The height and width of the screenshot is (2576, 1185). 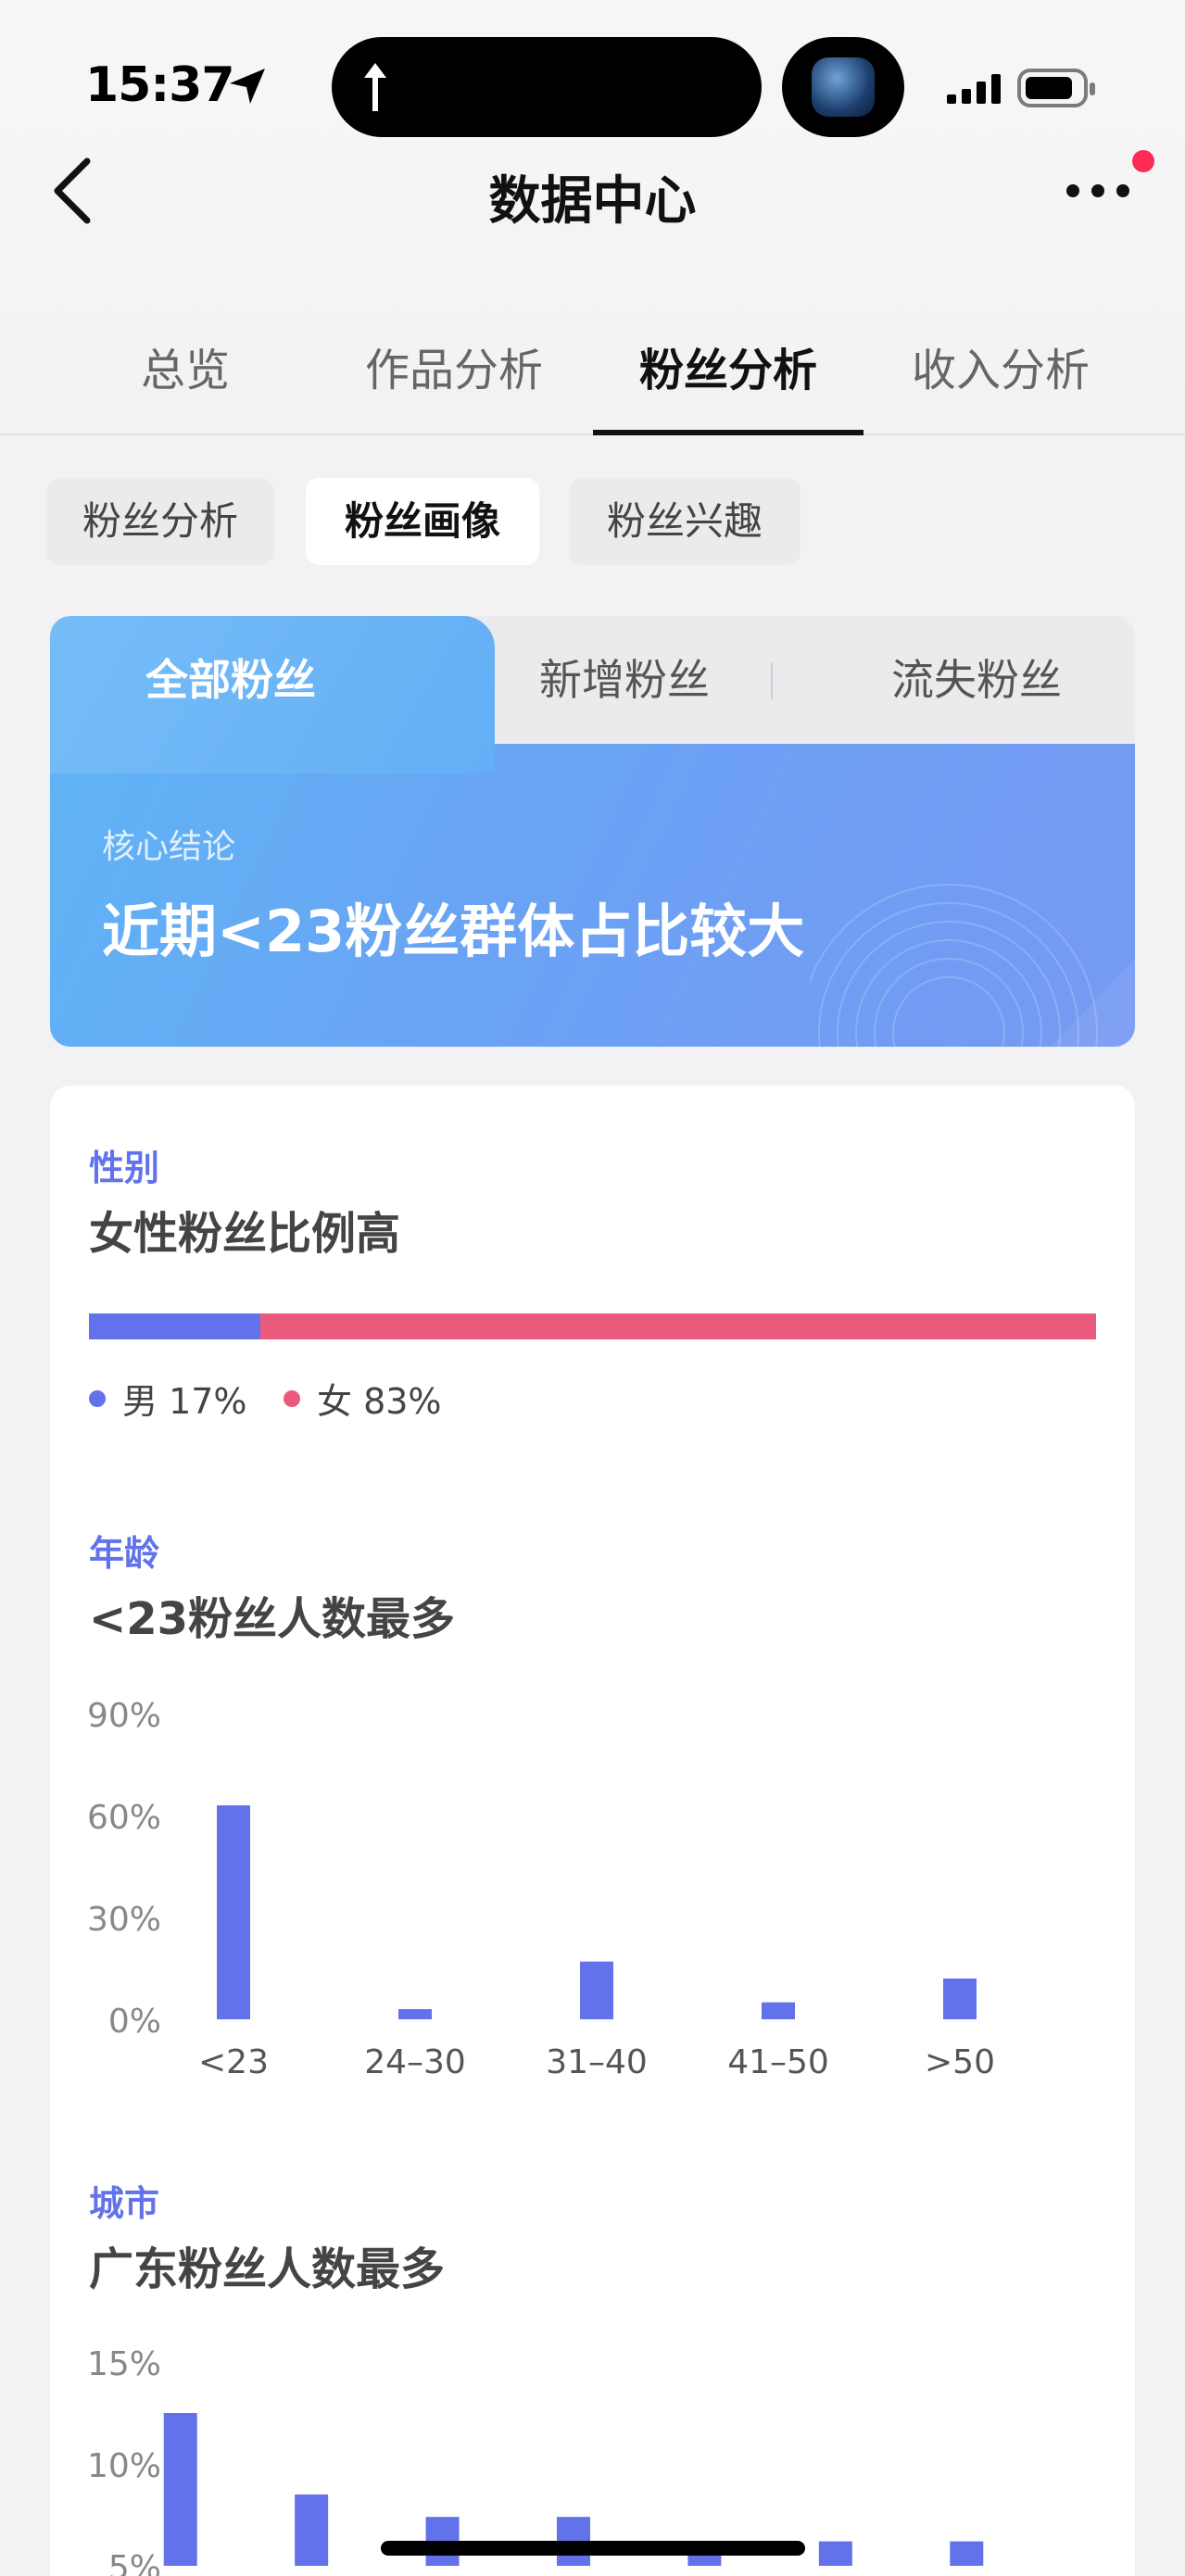 I want to click on gender-male-segment, so click(x=175, y=1326).